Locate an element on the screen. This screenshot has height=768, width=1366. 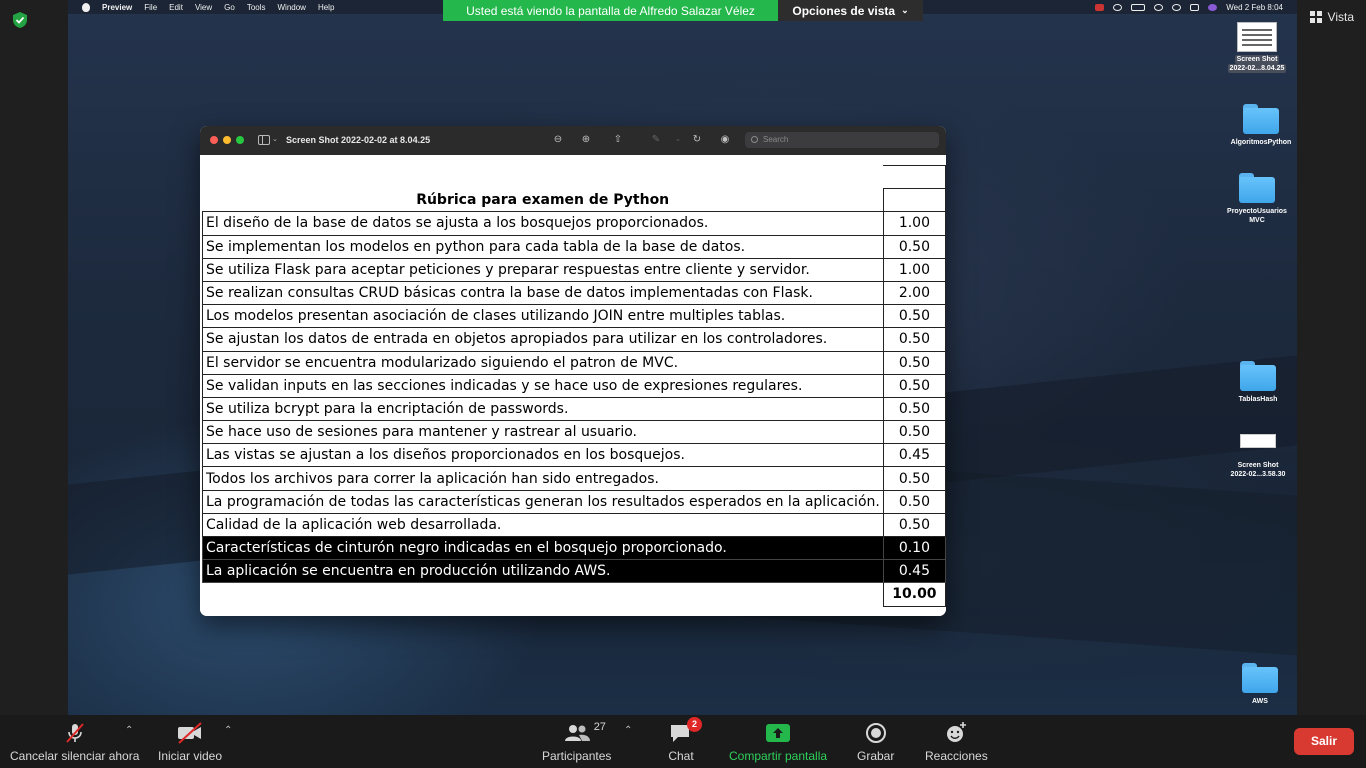
desktop-icon-screenshot-2: Screen Shot 2022-02...3.58.30 is located at coordinates (1257, 453).